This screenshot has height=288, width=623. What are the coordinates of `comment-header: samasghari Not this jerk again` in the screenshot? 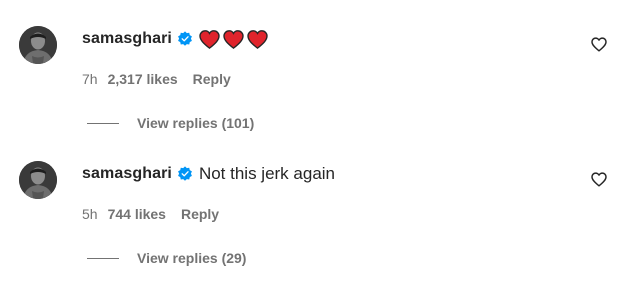 It's located at (208, 174).